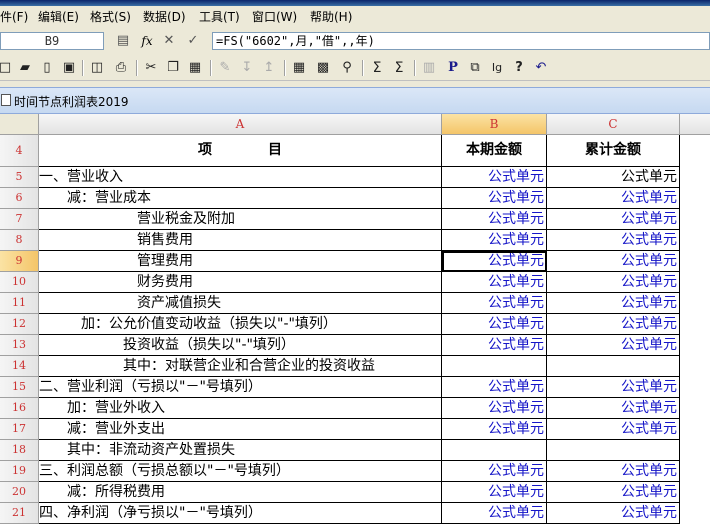 The width and height of the screenshot is (710, 529). Describe the element at coordinates (14, 17) in the screenshot. I see `menu-file: 件(F)` at that location.